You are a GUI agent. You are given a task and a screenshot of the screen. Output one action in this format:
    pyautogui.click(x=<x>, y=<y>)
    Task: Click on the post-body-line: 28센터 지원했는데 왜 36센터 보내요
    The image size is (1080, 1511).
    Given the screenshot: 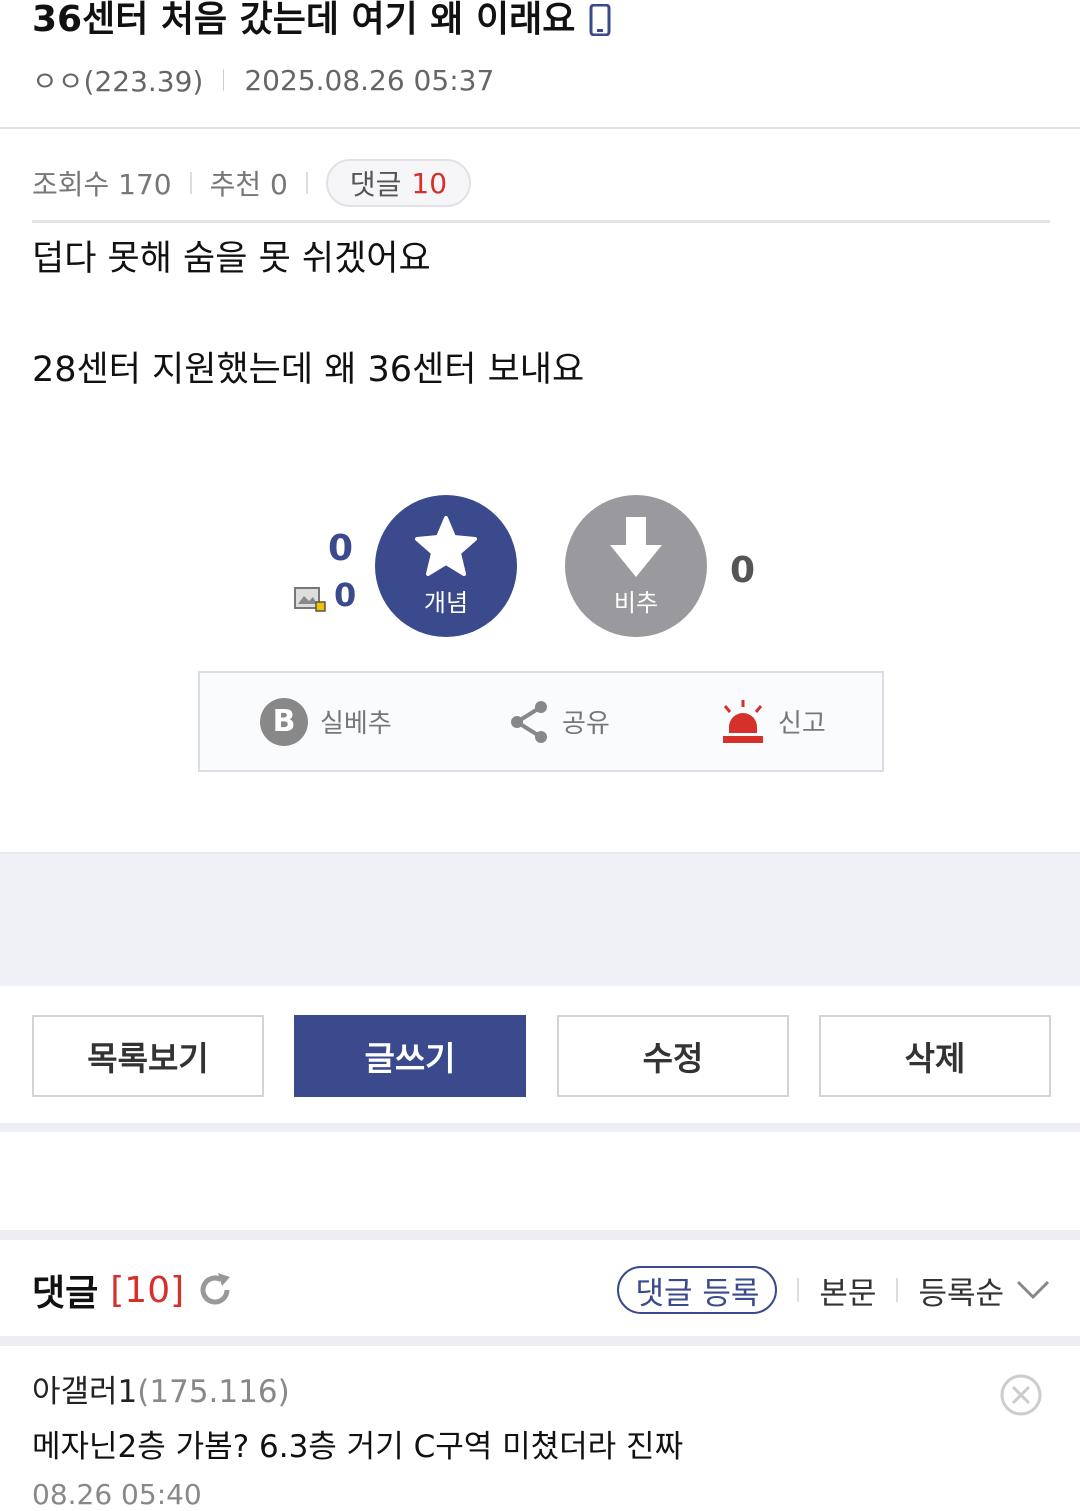 What is the action you would take?
    pyautogui.click(x=308, y=370)
    